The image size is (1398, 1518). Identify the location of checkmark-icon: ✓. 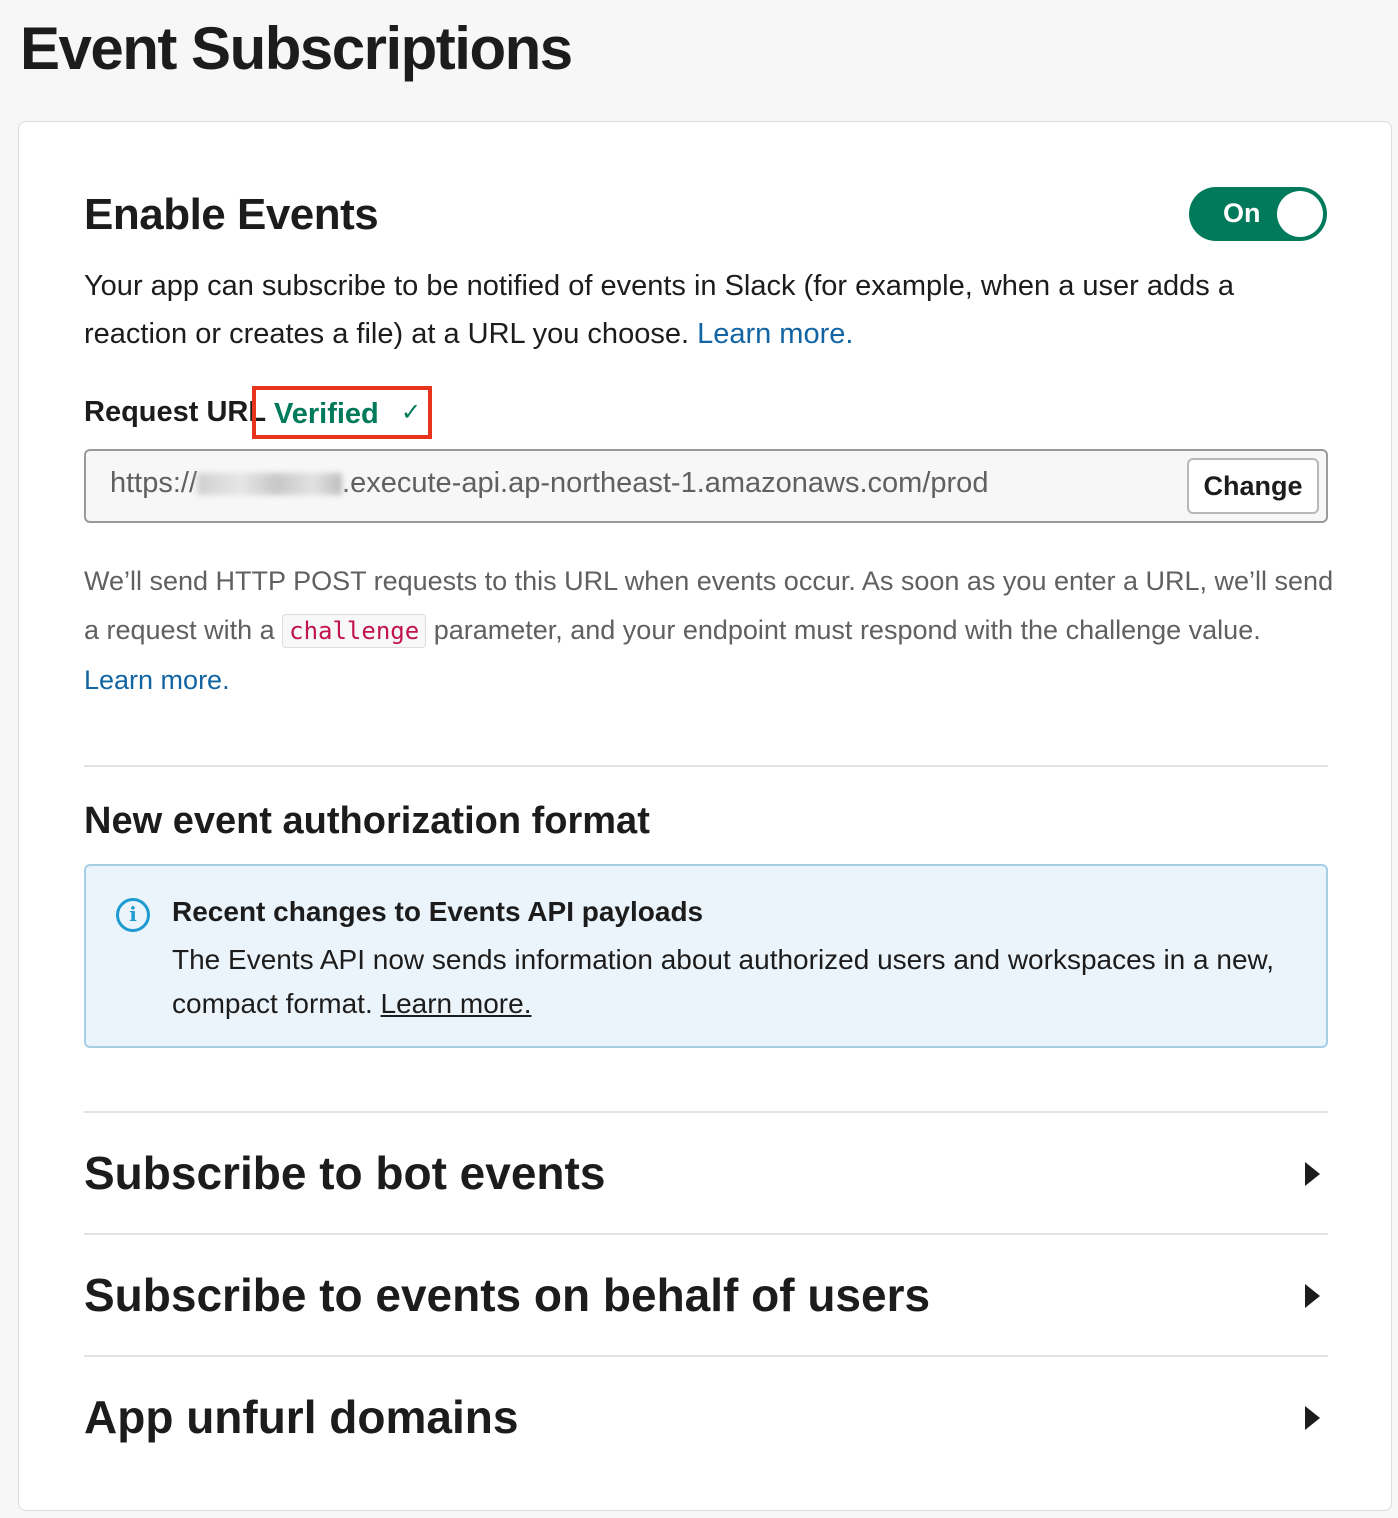
(411, 412).